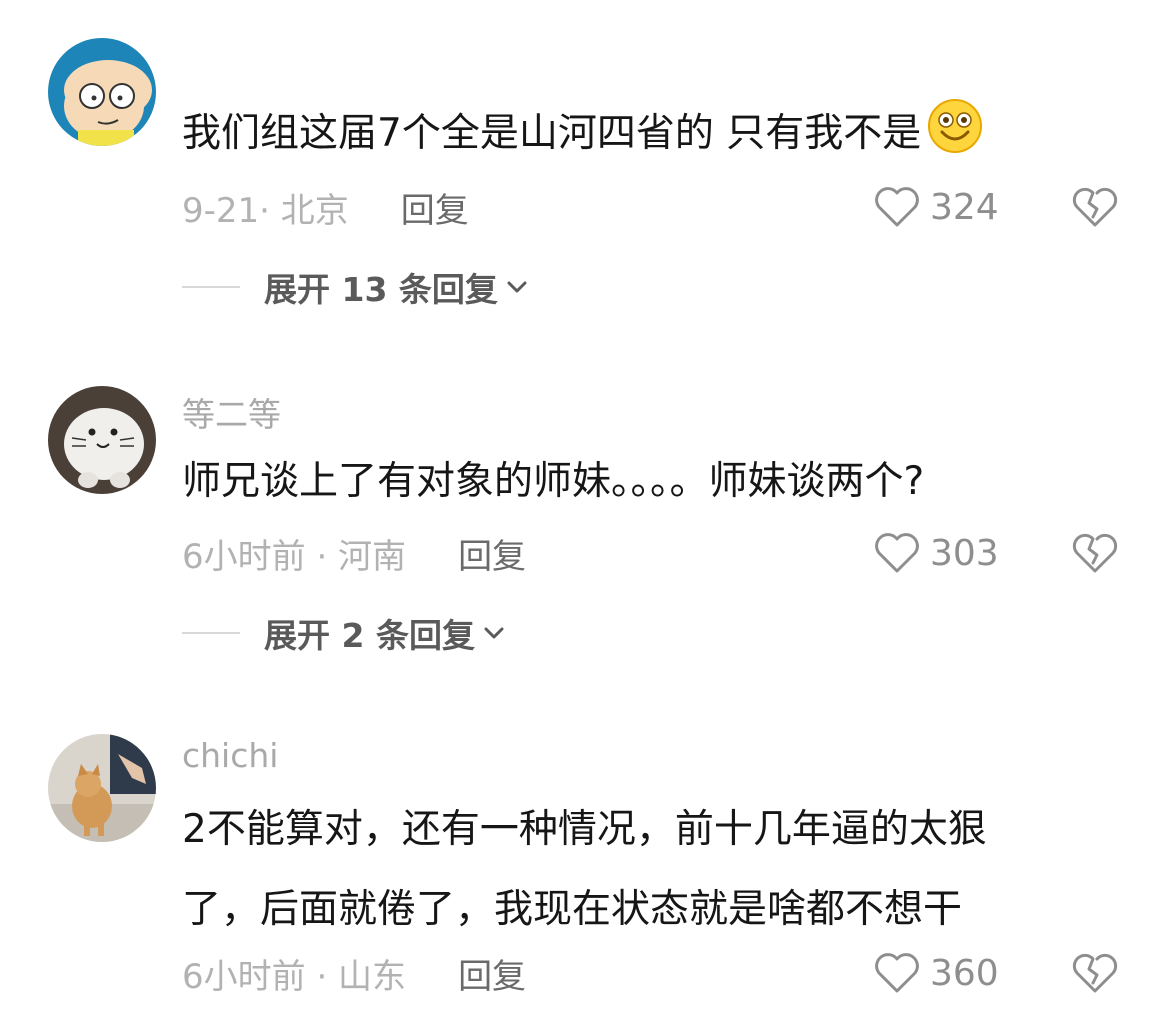  I want to click on like-count: 324, so click(964, 207).